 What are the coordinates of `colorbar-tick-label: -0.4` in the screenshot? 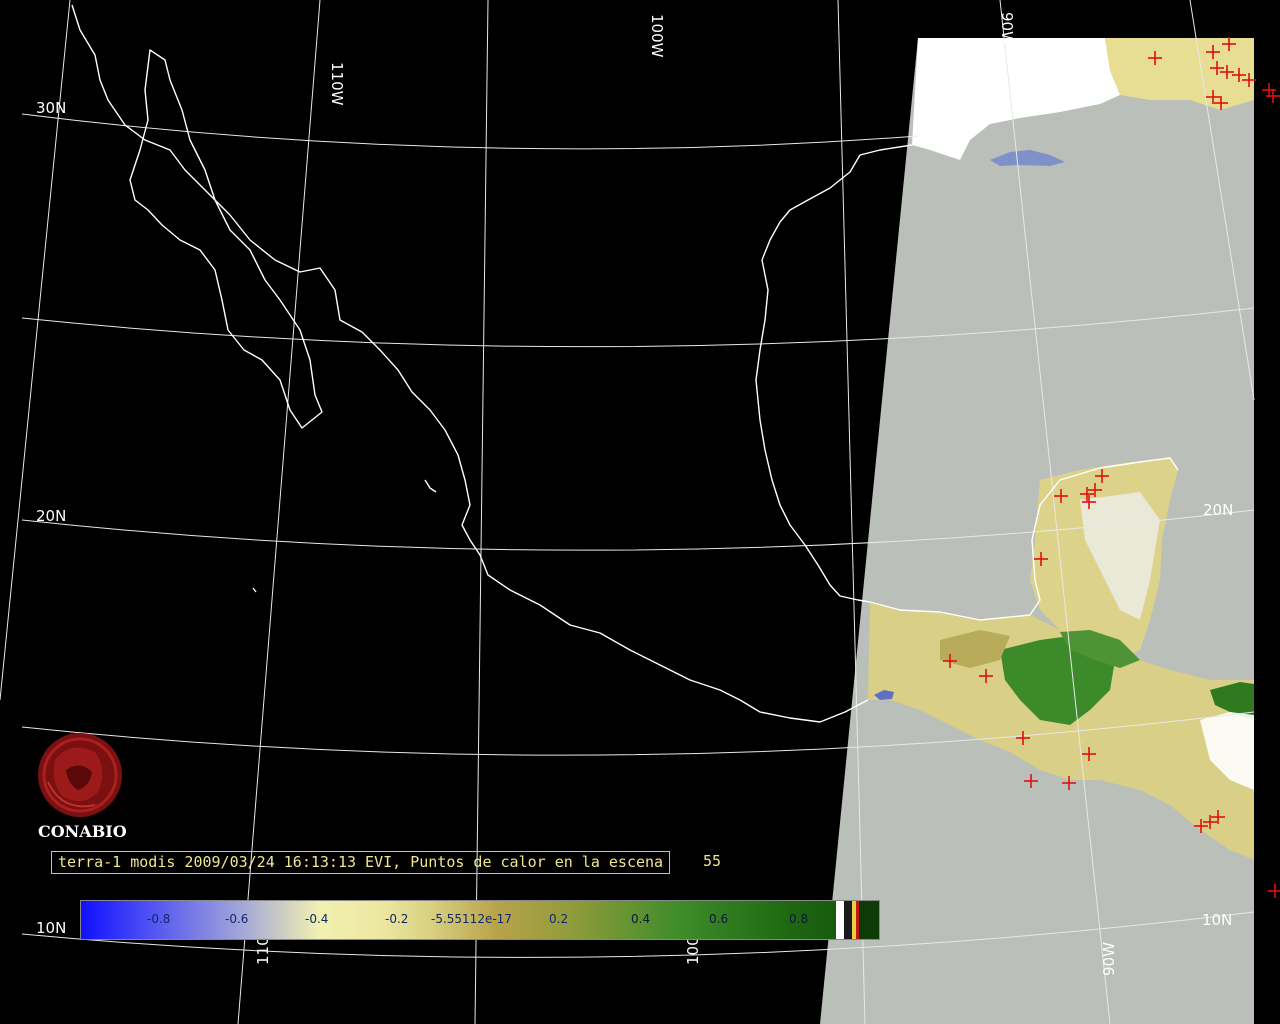 It's located at (317, 919).